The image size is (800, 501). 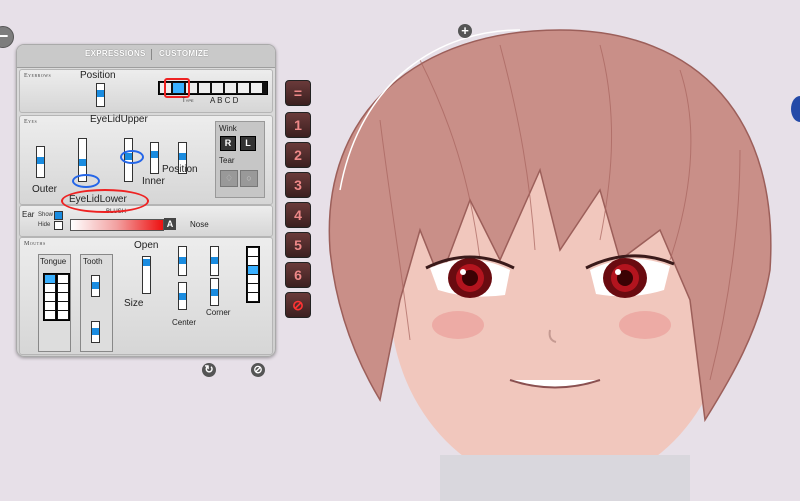 I want to click on tongue-label: Tongue, so click(x=53, y=261).